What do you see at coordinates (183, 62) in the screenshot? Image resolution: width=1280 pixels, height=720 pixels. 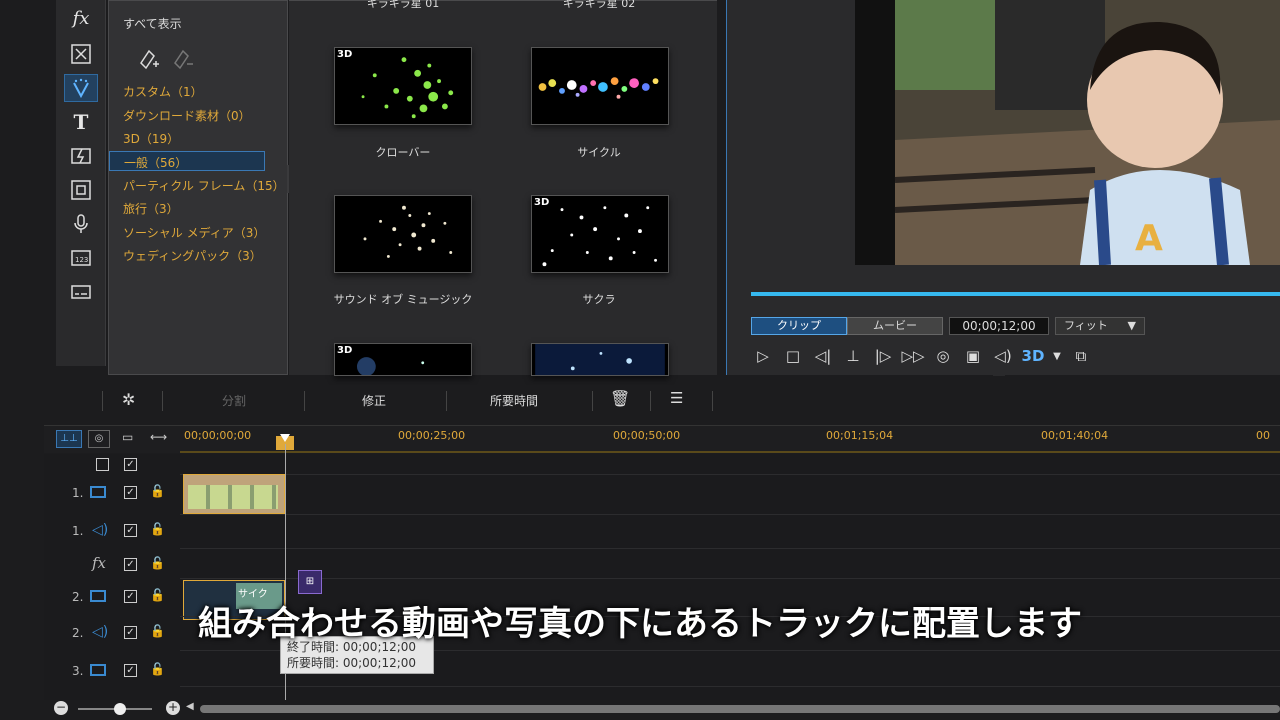 I see `remove-favorite-icon` at bounding box center [183, 62].